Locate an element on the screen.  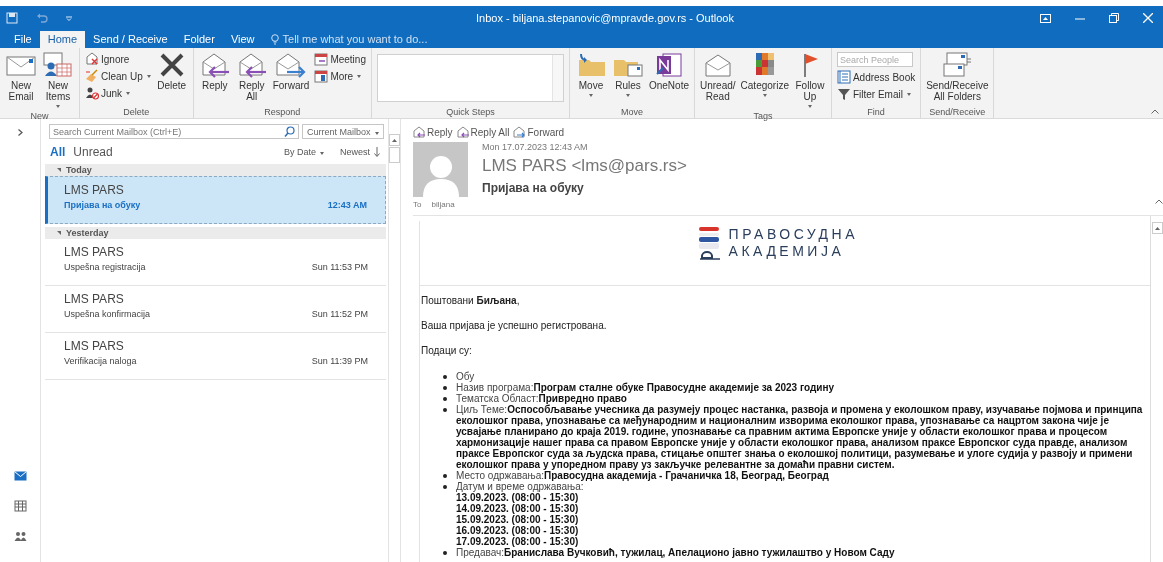
ribbon-button: Meeting is located at coordinates (340, 59).